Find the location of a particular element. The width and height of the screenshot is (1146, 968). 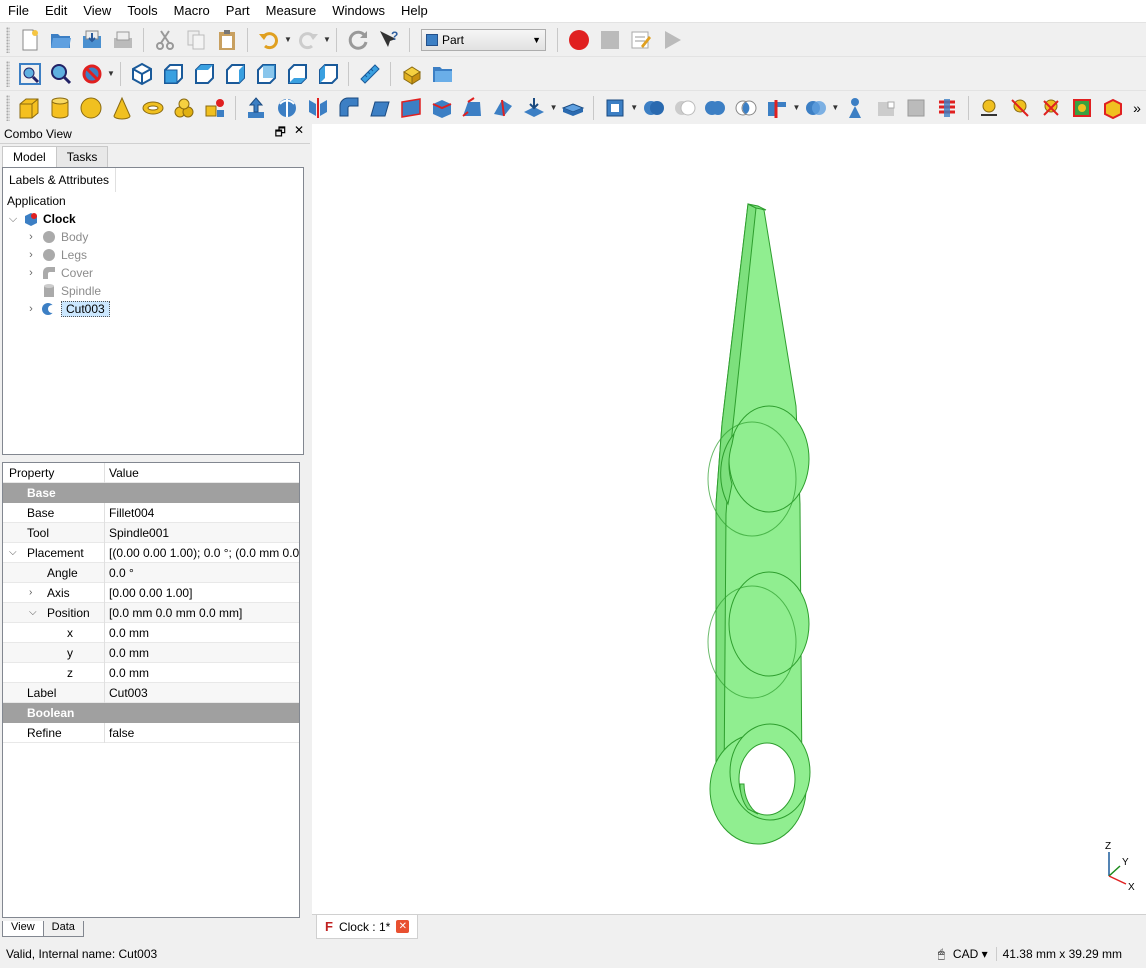

property-row: Refine false is located at coordinates (151, 732).